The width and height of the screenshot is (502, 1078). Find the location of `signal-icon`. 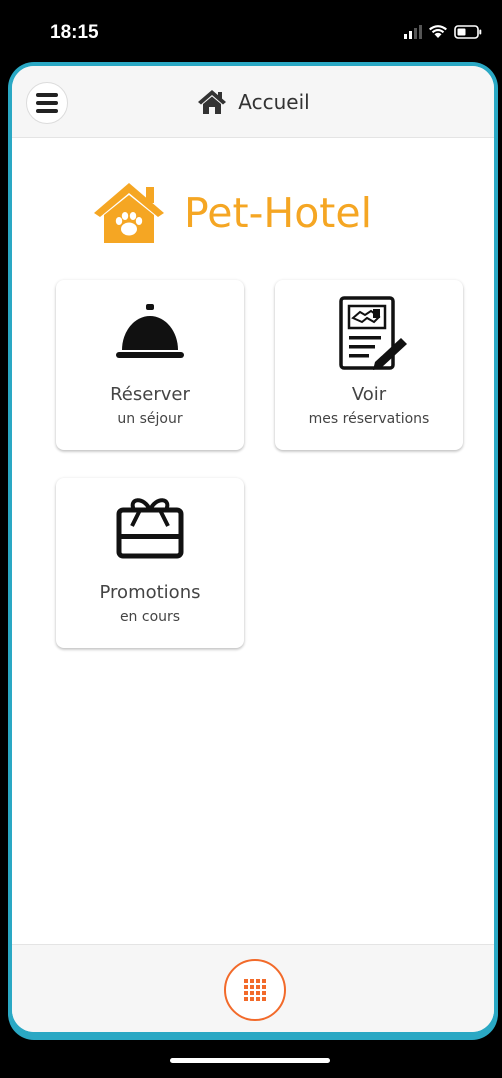

signal-icon is located at coordinates (413, 31).